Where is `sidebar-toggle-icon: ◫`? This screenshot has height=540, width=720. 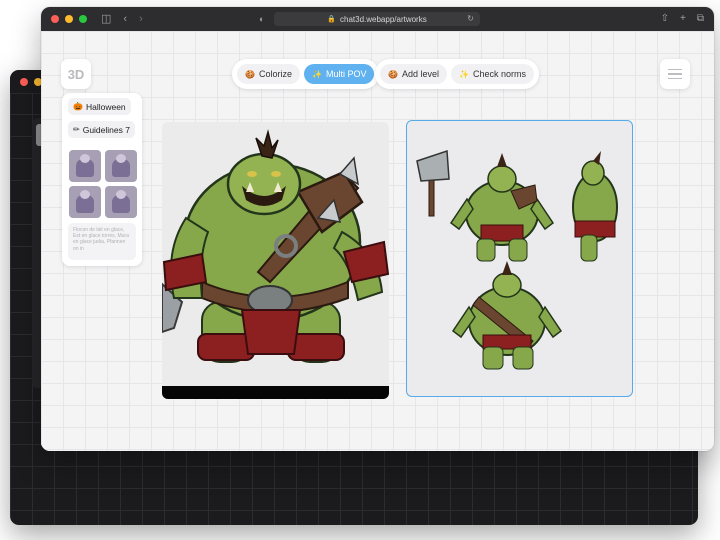 sidebar-toggle-icon: ◫ is located at coordinates (106, 19).